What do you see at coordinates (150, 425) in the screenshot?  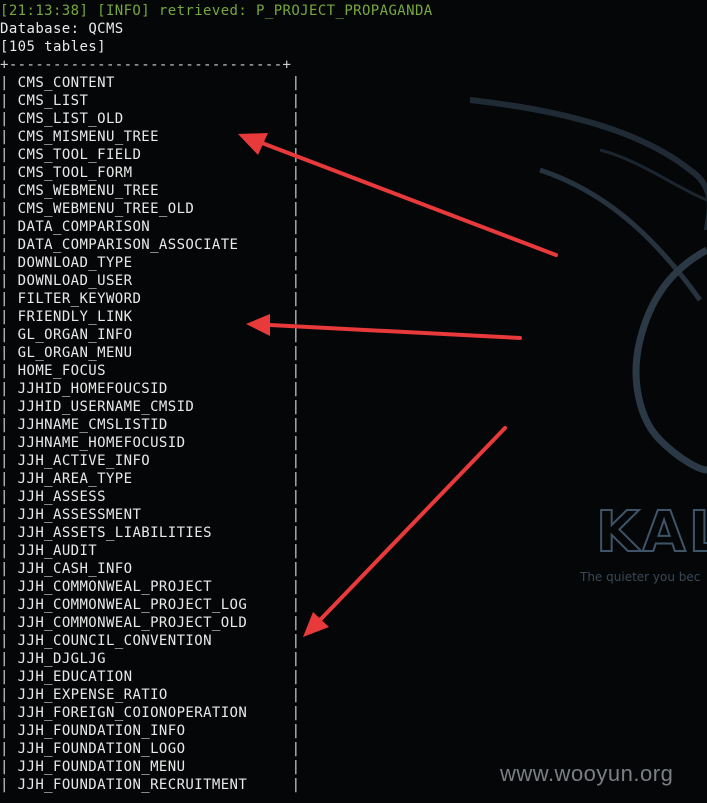 I see `table-row: | JJHNAME_CMSLISTID |` at bounding box center [150, 425].